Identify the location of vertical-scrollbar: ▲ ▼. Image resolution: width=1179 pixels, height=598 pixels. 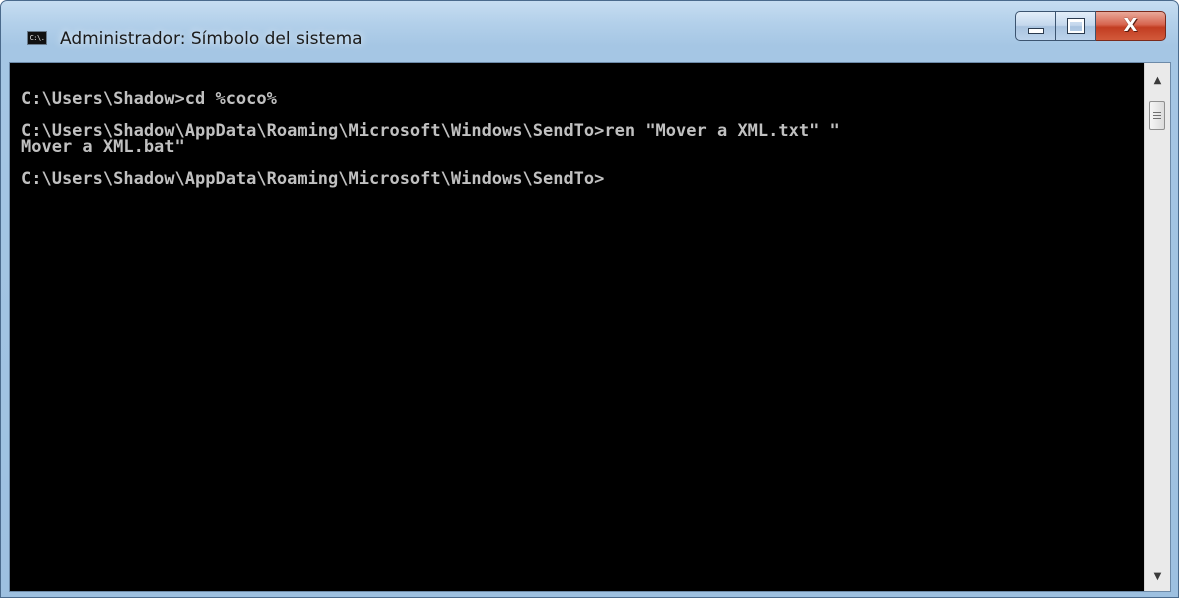
(1157, 327).